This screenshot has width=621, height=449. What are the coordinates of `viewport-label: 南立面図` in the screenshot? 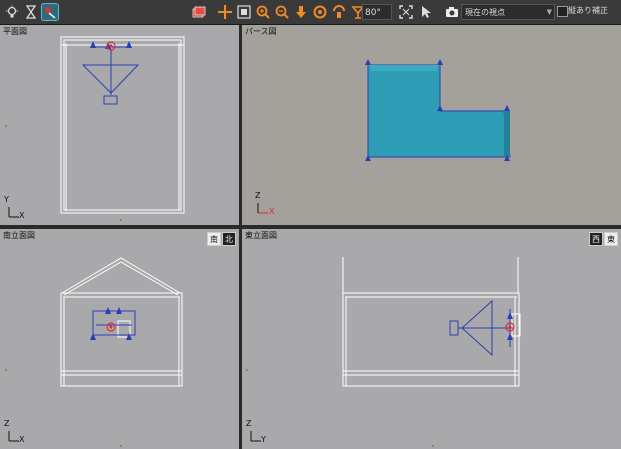 It's located at (19, 235).